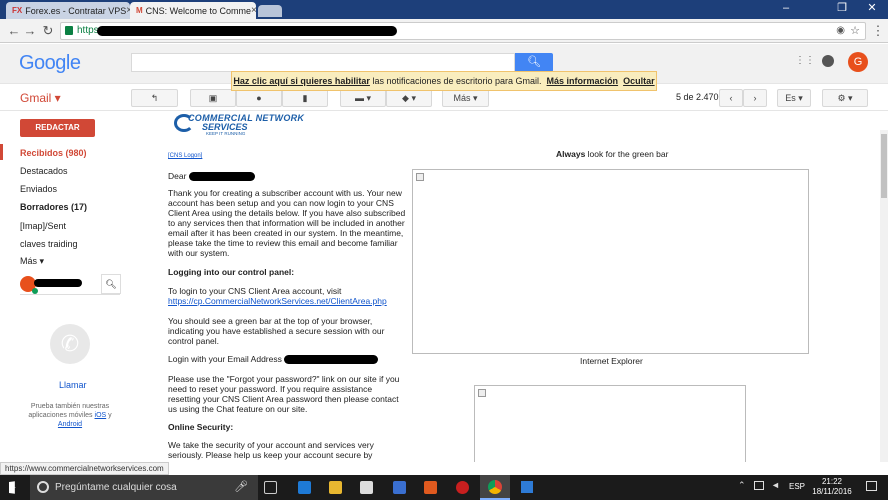 The image size is (888, 500). What do you see at coordinates (639, 81) in the screenshot?
I see `hide-link: Ocultar` at bounding box center [639, 81].